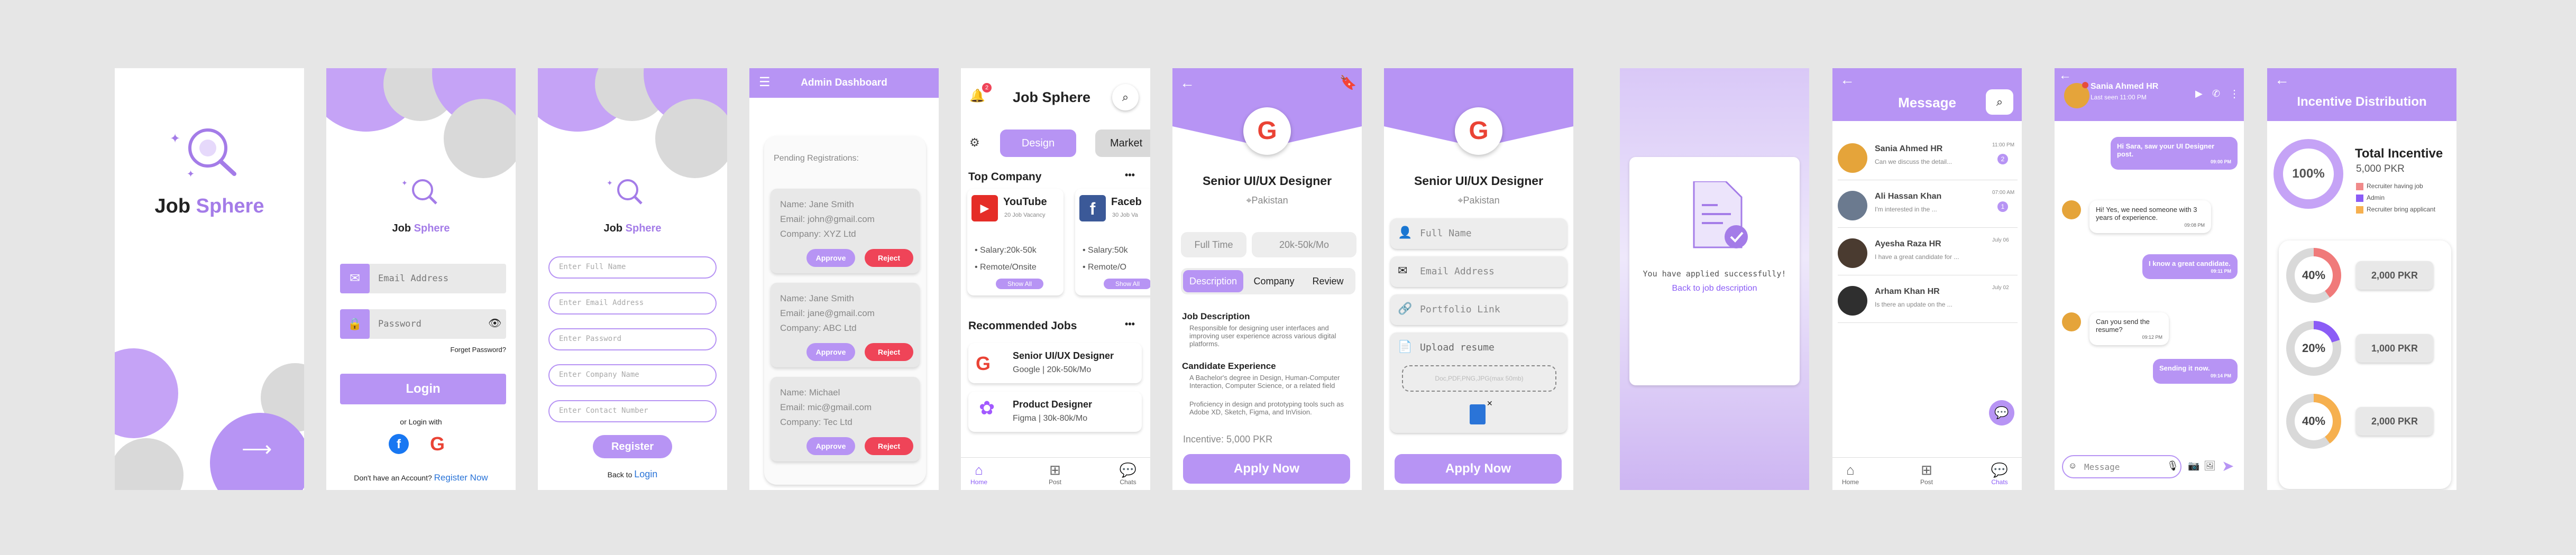 This screenshot has height=555, width=2576. Describe the element at coordinates (1274, 281) in the screenshot. I see `tab-company: Company` at that location.